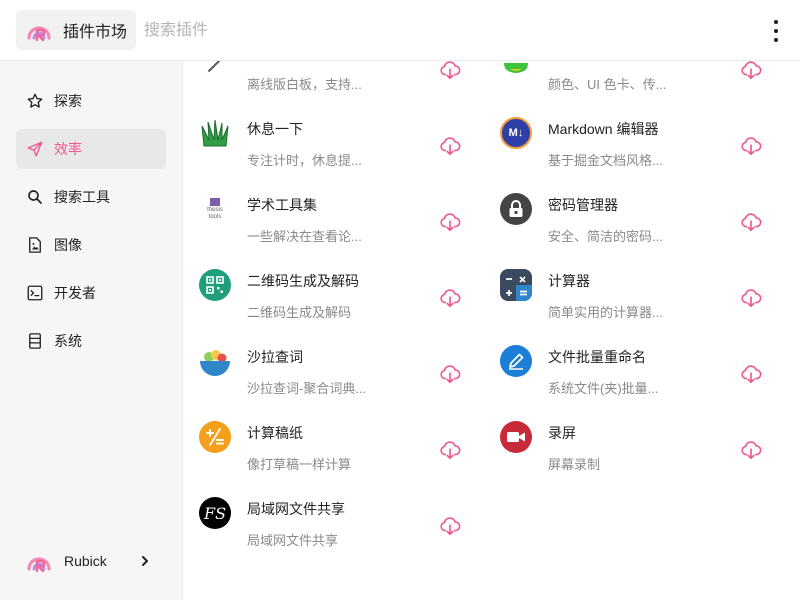  Describe the element at coordinates (91, 149) in the screenshot. I see `sidebar-item-efficiency: 效率` at that location.